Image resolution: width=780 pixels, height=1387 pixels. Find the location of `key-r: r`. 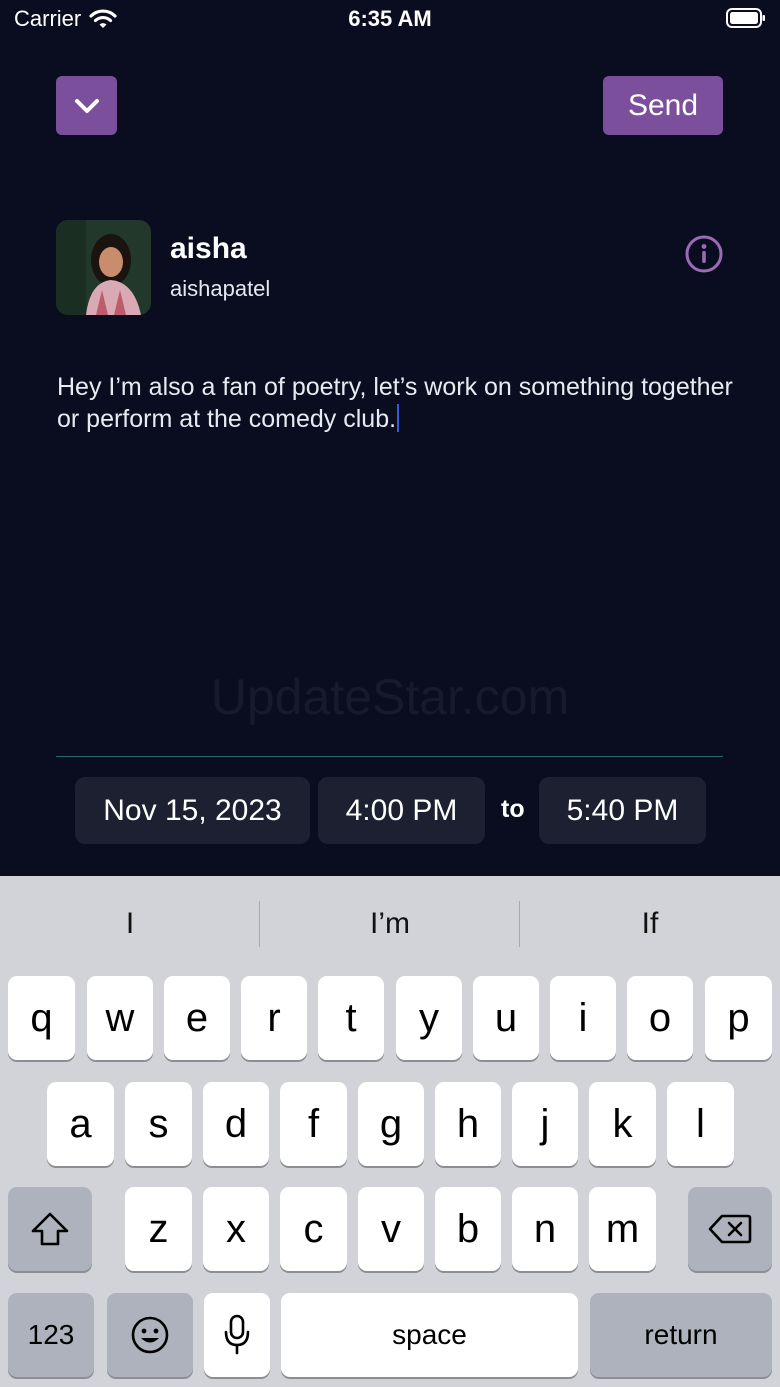

key-r: r is located at coordinates (274, 1018).